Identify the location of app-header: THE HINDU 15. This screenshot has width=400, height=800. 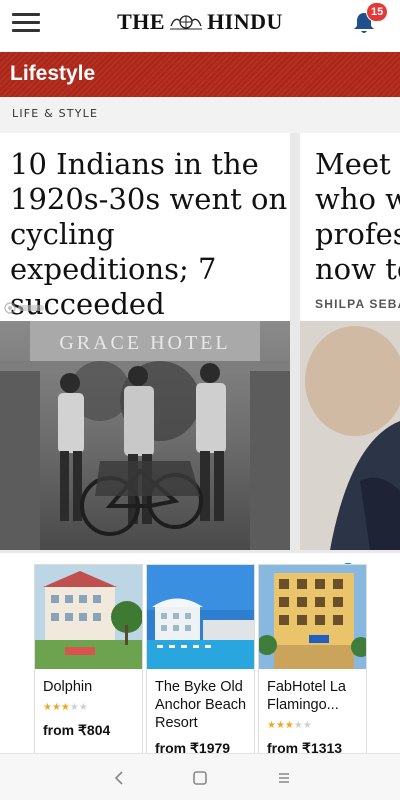
(200, 23).